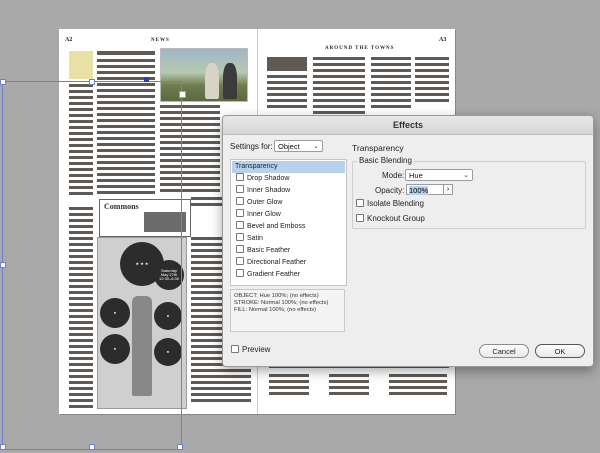  What do you see at coordinates (268, 178) in the screenshot?
I see `effects-item-label: Drop Shadow` at bounding box center [268, 178].